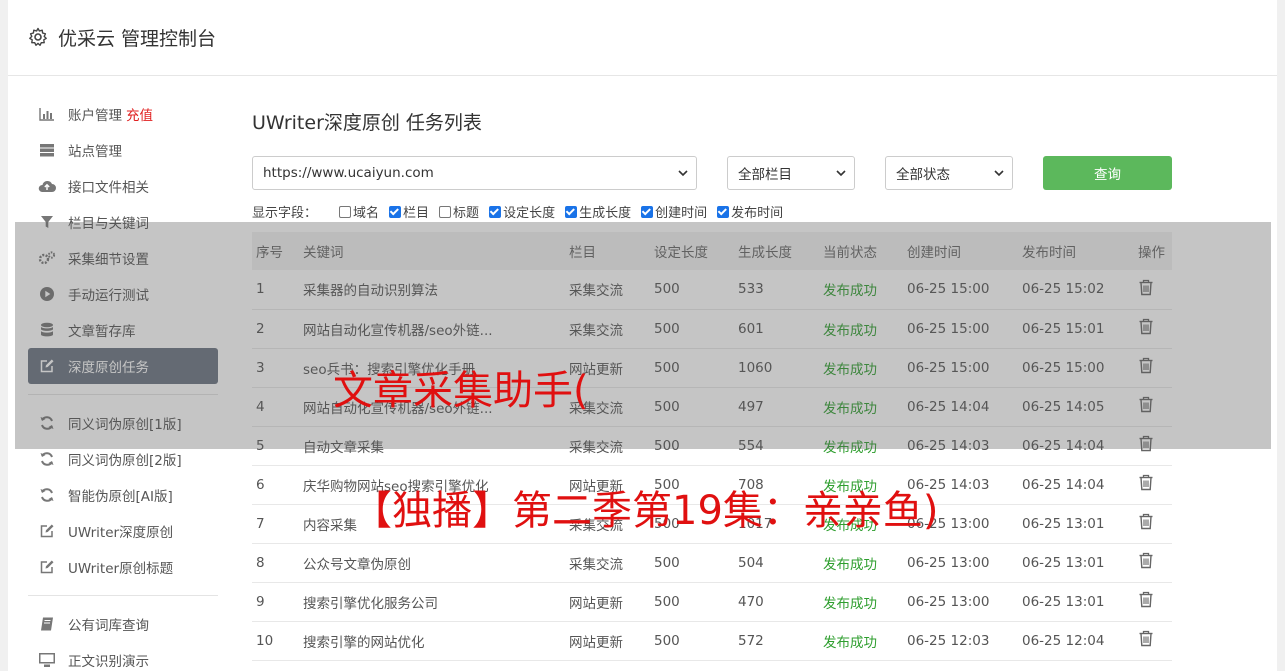  I want to click on table-cell: 06-25 12:03, so click(948, 640).